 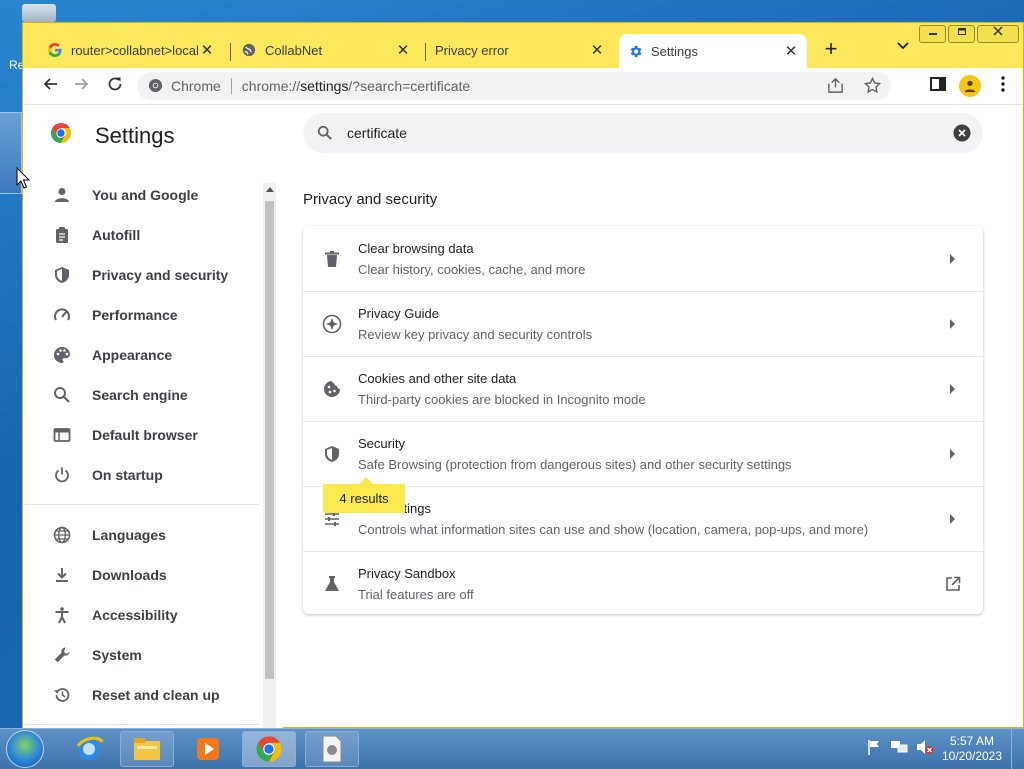 I want to click on settings-header: Settings, so click(x=112, y=135).